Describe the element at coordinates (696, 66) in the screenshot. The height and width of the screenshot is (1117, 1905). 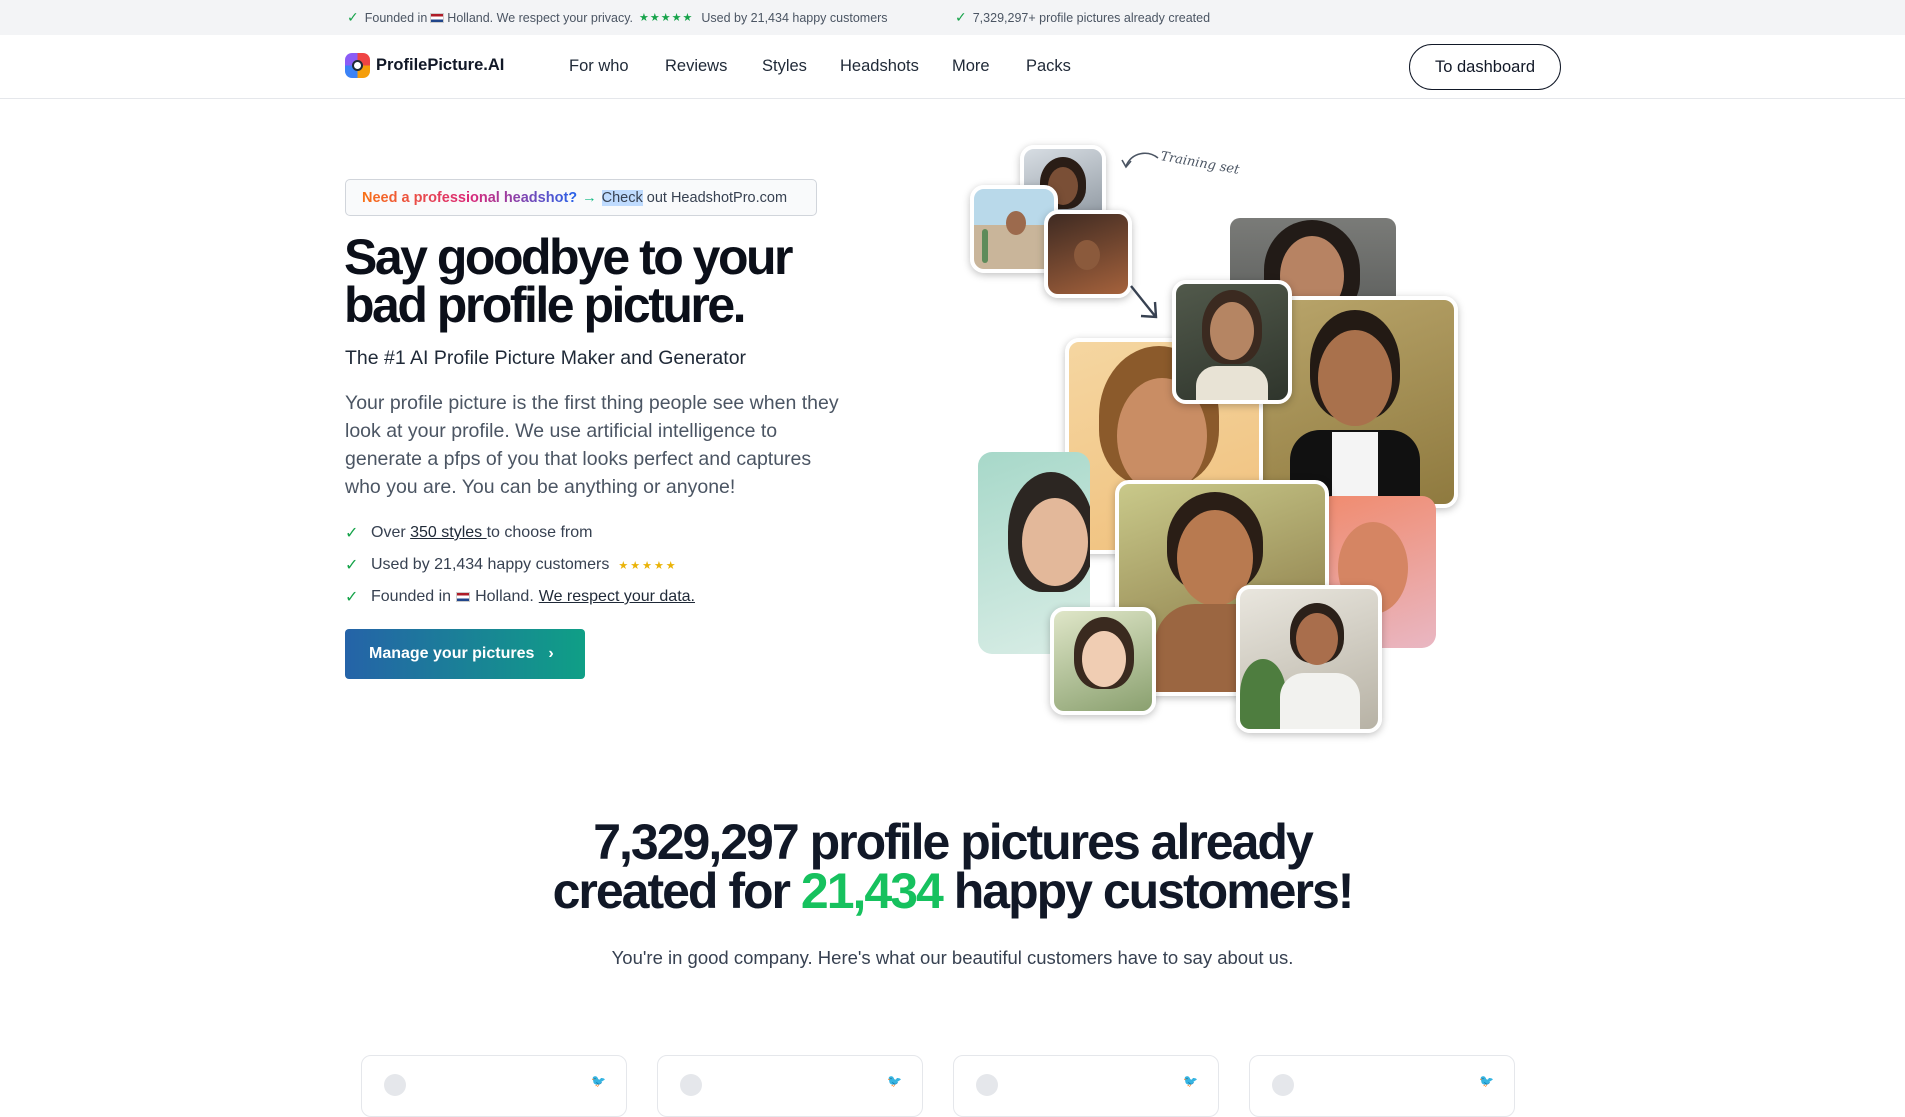
I see `nav-link-reviews: Reviews` at that location.